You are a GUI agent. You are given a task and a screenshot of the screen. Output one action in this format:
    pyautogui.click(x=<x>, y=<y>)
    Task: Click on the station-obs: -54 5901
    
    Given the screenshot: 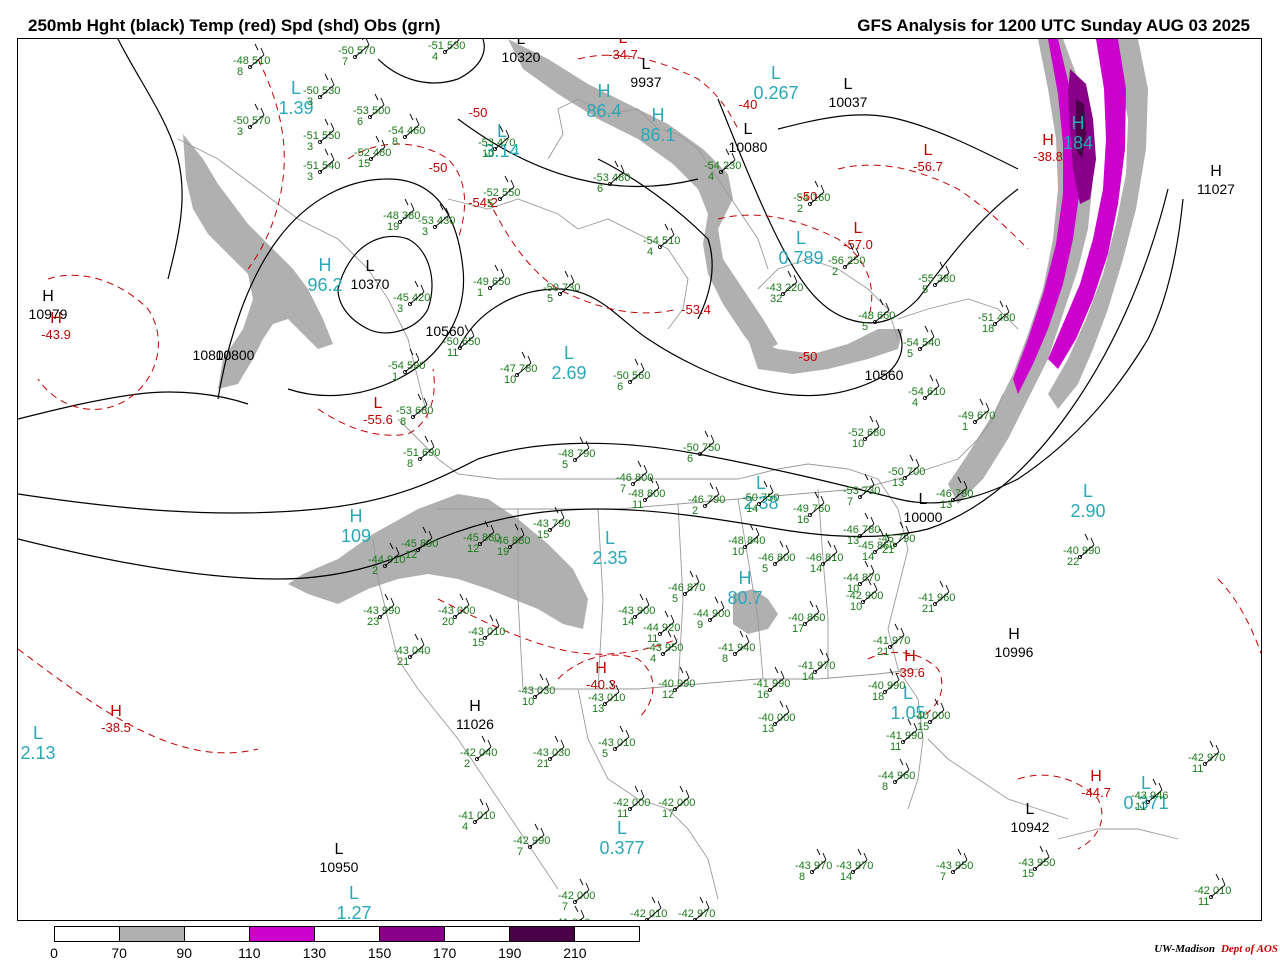 What is the action you would take?
    pyautogui.click(x=406, y=365)
    